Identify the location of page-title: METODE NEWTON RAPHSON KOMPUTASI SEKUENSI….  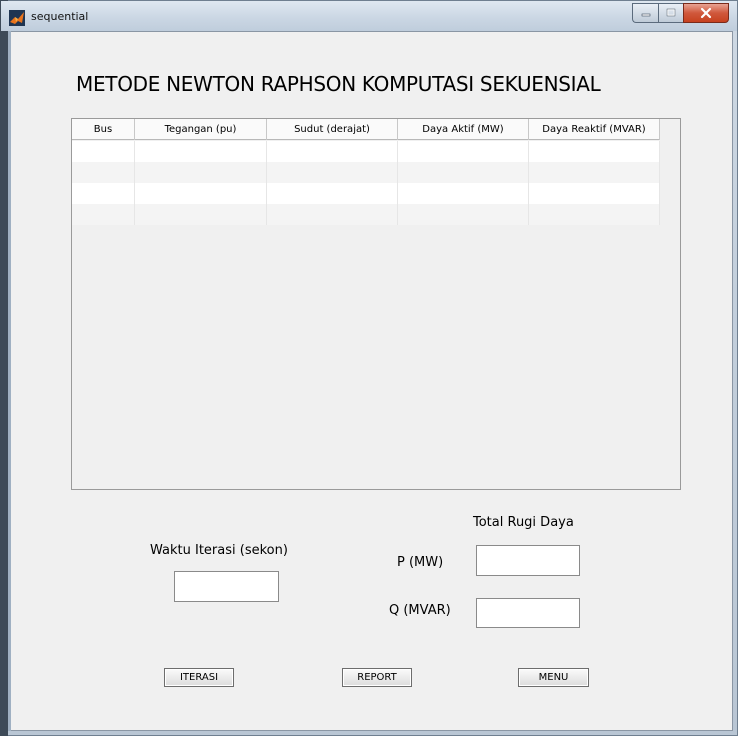
(338, 84).